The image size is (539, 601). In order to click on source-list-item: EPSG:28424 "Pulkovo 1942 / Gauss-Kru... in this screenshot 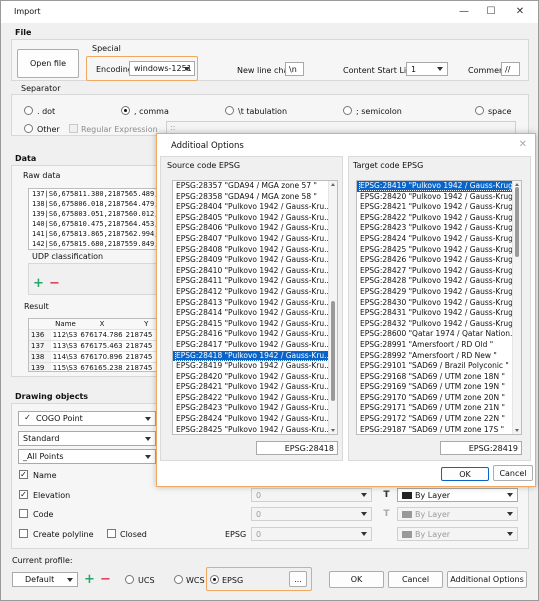, I will do `click(255, 419)`.